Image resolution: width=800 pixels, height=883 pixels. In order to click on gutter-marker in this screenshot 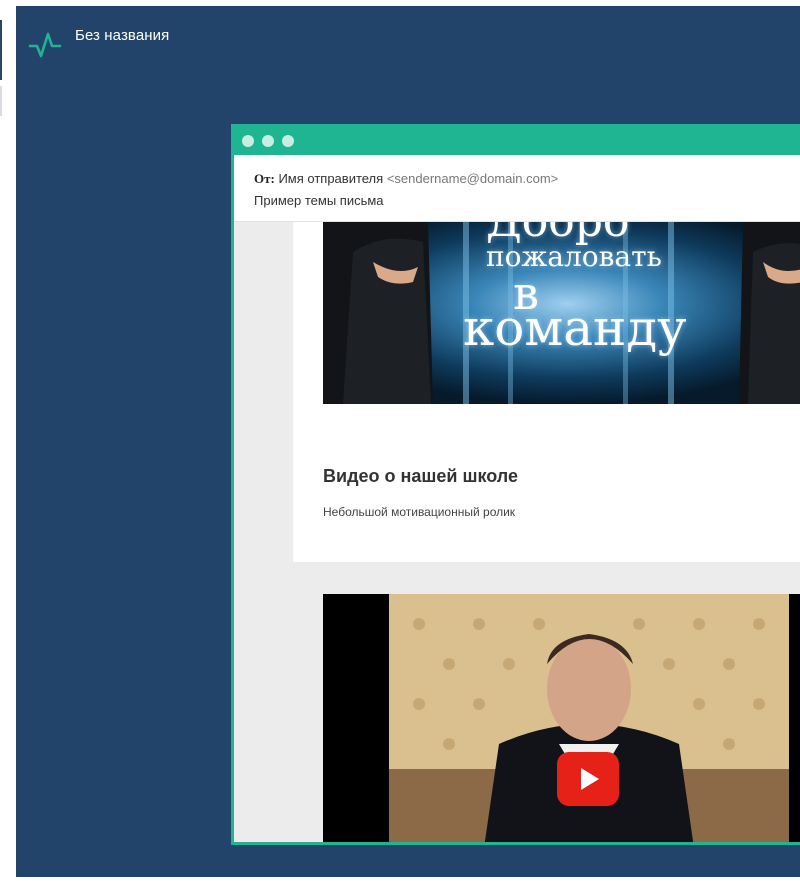, I will do `click(1, 50)`.